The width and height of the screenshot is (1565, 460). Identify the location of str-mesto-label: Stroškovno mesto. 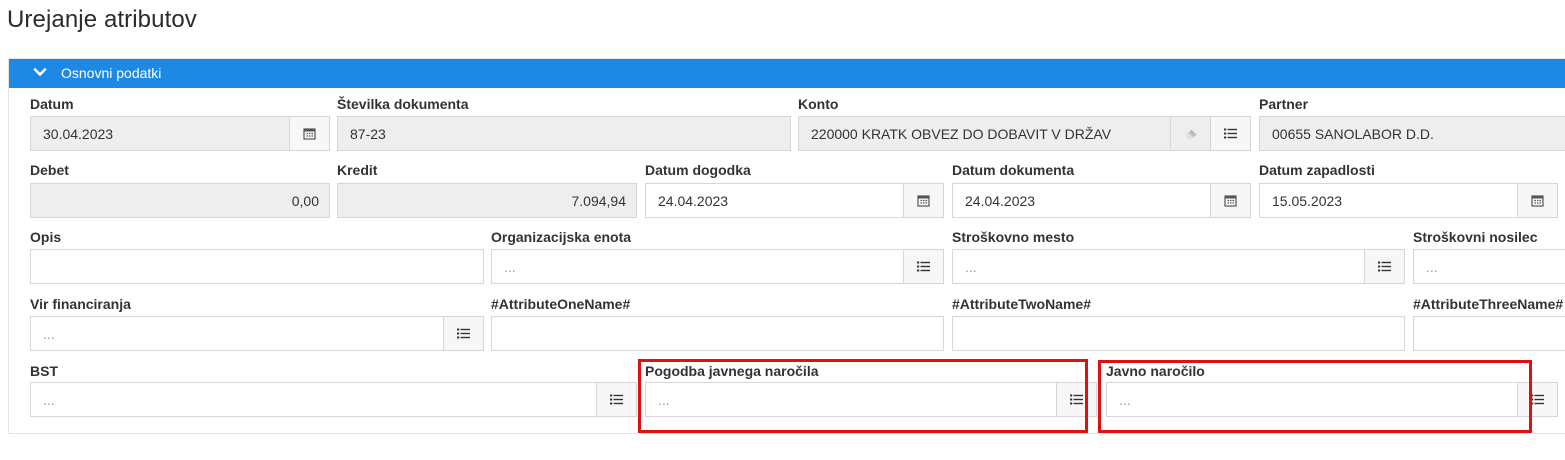
(1013, 237).